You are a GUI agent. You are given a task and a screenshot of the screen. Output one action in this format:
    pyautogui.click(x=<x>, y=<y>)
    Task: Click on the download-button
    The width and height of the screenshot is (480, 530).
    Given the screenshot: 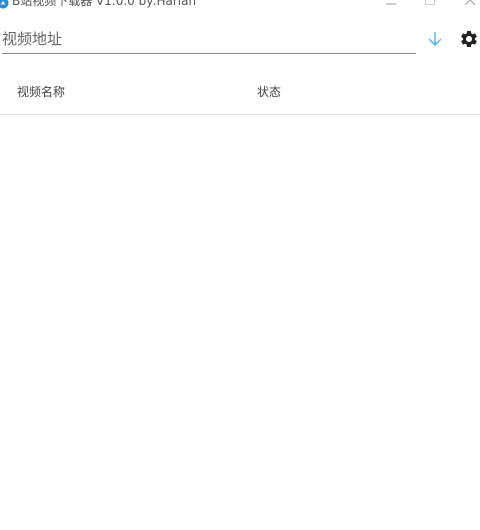 What is the action you would take?
    pyautogui.click(x=435, y=41)
    